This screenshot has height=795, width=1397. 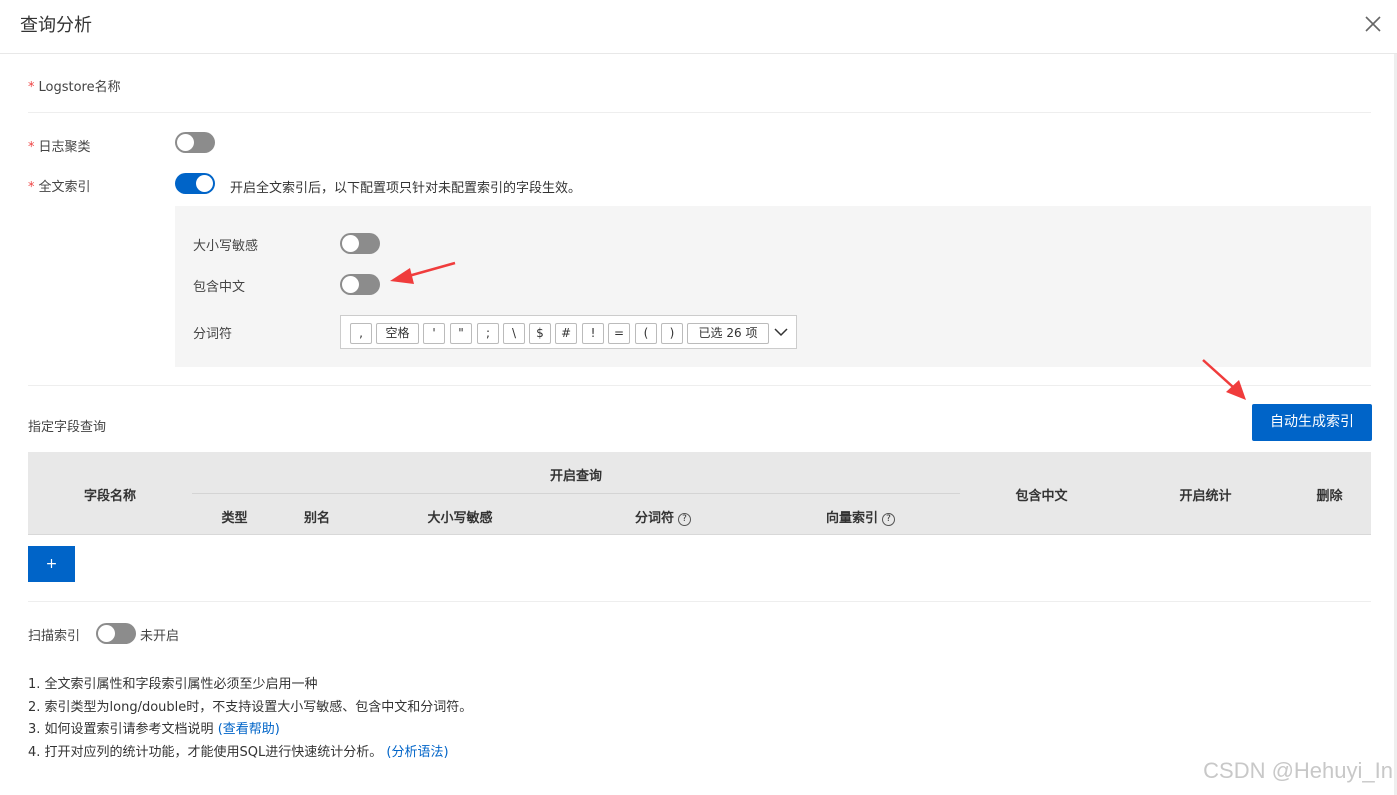 What do you see at coordinates (397, 333) in the screenshot?
I see `delimiter-tag: 空格` at bounding box center [397, 333].